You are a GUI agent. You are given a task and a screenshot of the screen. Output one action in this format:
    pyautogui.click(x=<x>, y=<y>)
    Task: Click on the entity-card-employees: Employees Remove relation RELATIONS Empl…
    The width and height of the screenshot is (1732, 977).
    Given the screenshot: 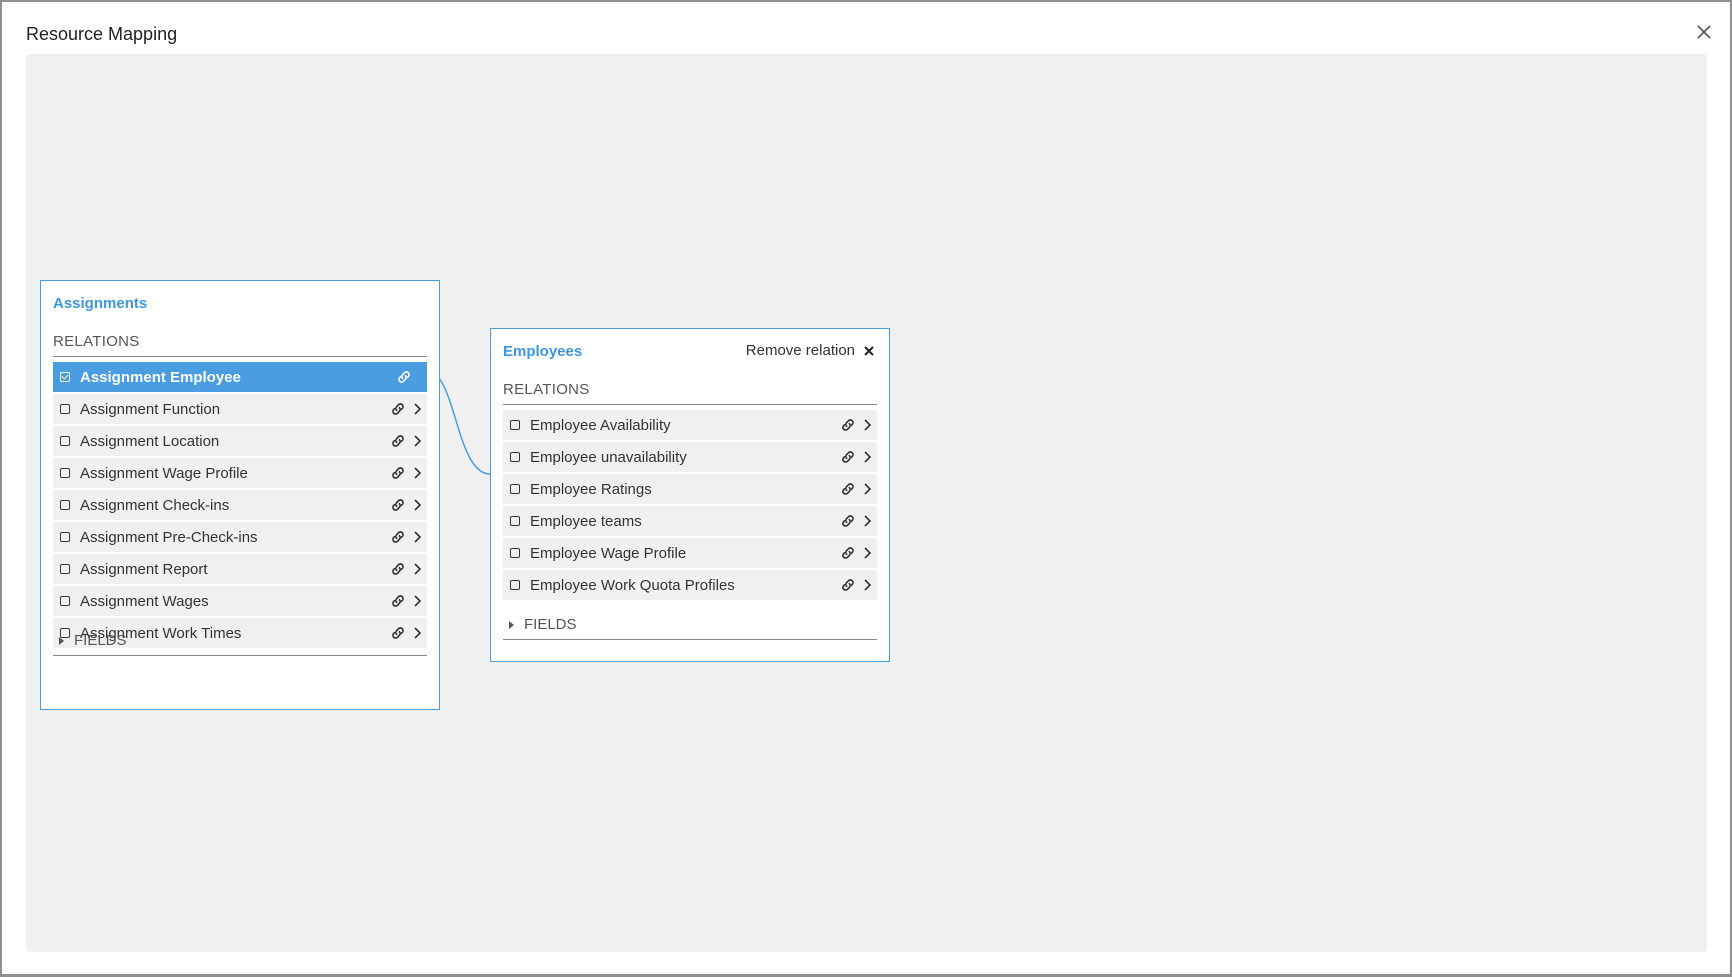 What is the action you would take?
    pyautogui.click(x=690, y=495)
    